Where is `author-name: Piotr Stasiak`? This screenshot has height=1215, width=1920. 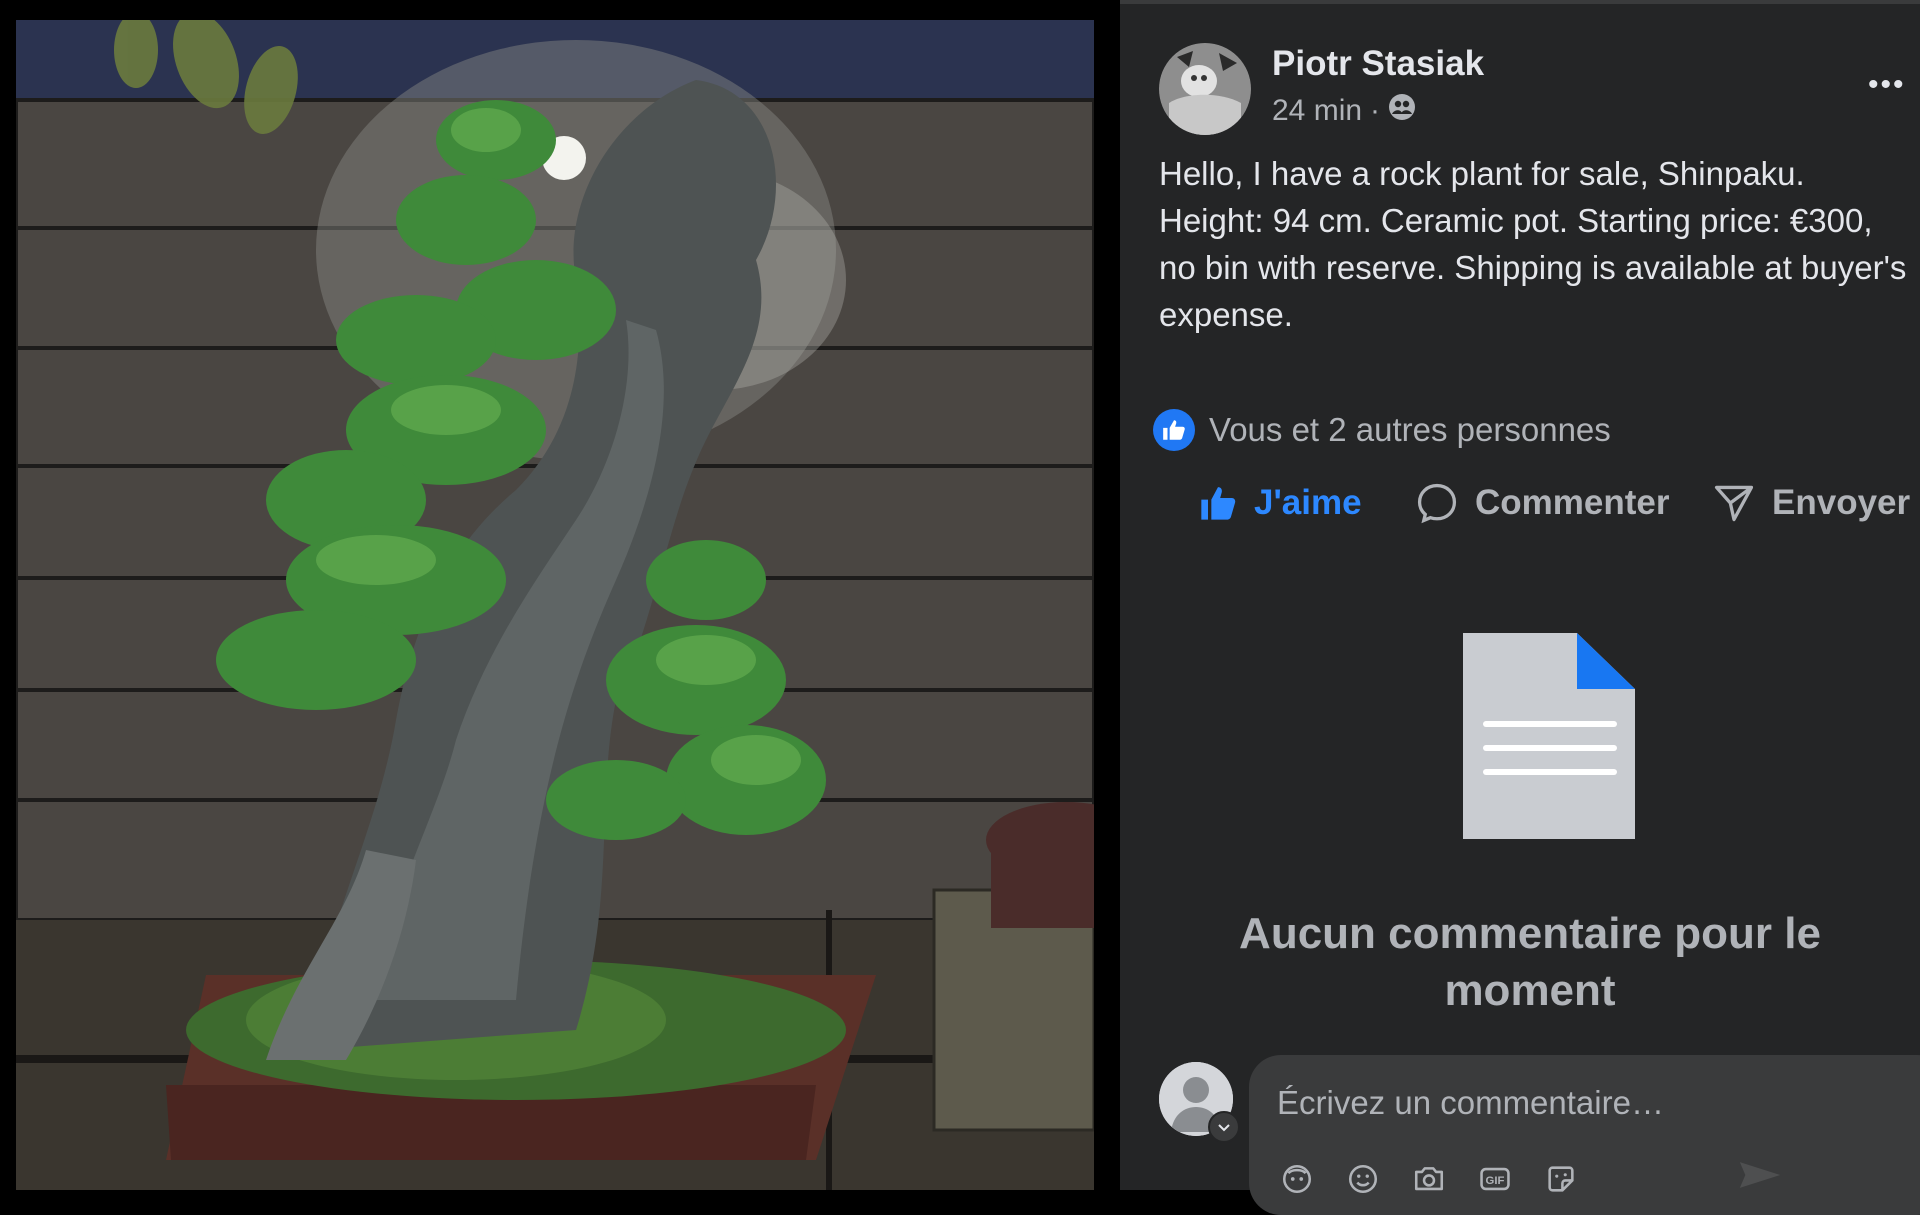 author-name: Piotr Stasiak is located at coordinates (1378, 64).